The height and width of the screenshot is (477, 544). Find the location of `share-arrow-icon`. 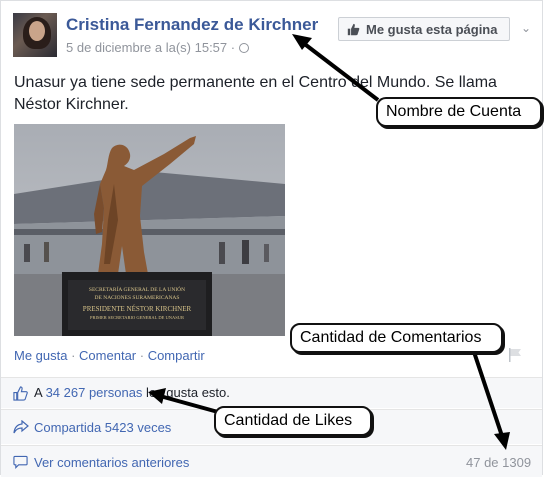

share-arrow-icon is located at coordinates (21, 427).